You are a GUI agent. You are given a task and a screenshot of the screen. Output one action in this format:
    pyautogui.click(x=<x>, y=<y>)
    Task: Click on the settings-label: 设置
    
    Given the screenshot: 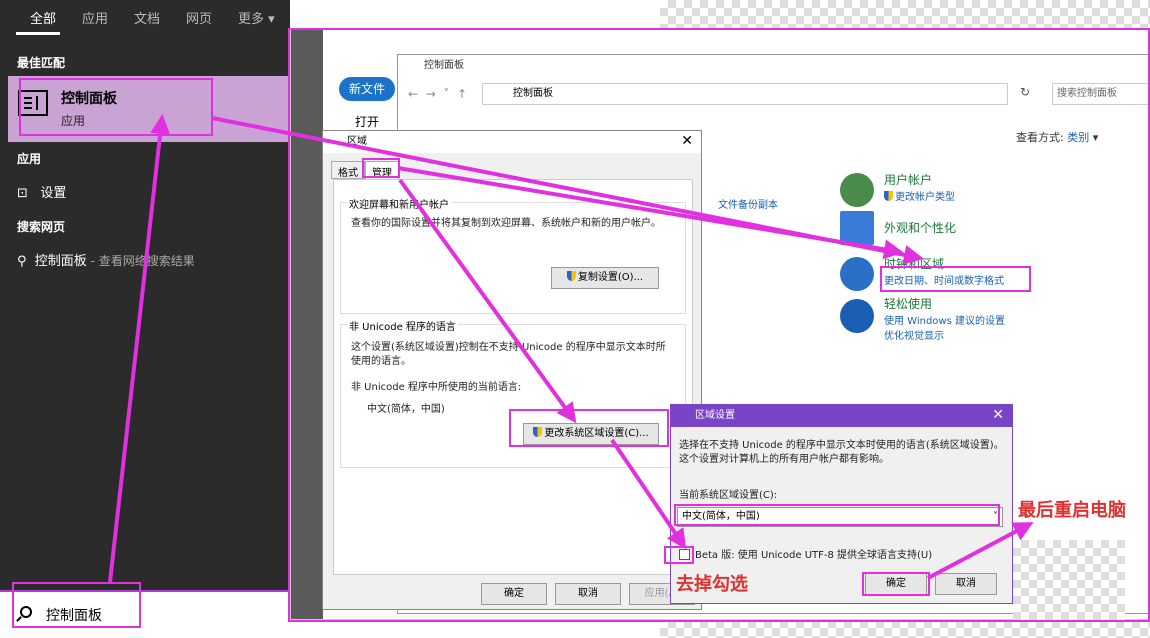 What is the action you would take?
    pyautogui.click(x=53, y=193)
    